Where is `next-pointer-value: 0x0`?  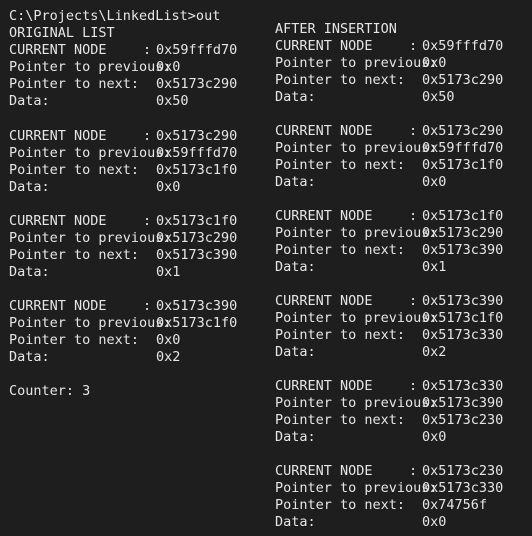 next-pointer-value: 0x0 is located at coordinates (168, 340).